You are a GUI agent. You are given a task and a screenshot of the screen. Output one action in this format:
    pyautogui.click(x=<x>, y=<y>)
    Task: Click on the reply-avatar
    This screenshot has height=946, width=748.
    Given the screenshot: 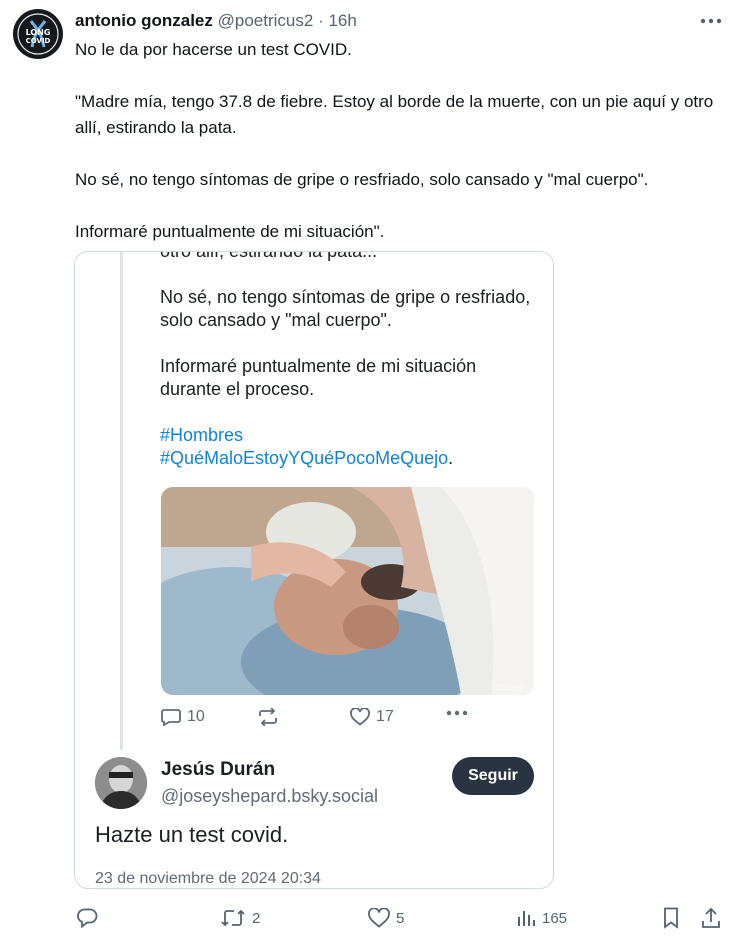 What is the action you would take?
    pyautogui.click(x=121, y=783)
    